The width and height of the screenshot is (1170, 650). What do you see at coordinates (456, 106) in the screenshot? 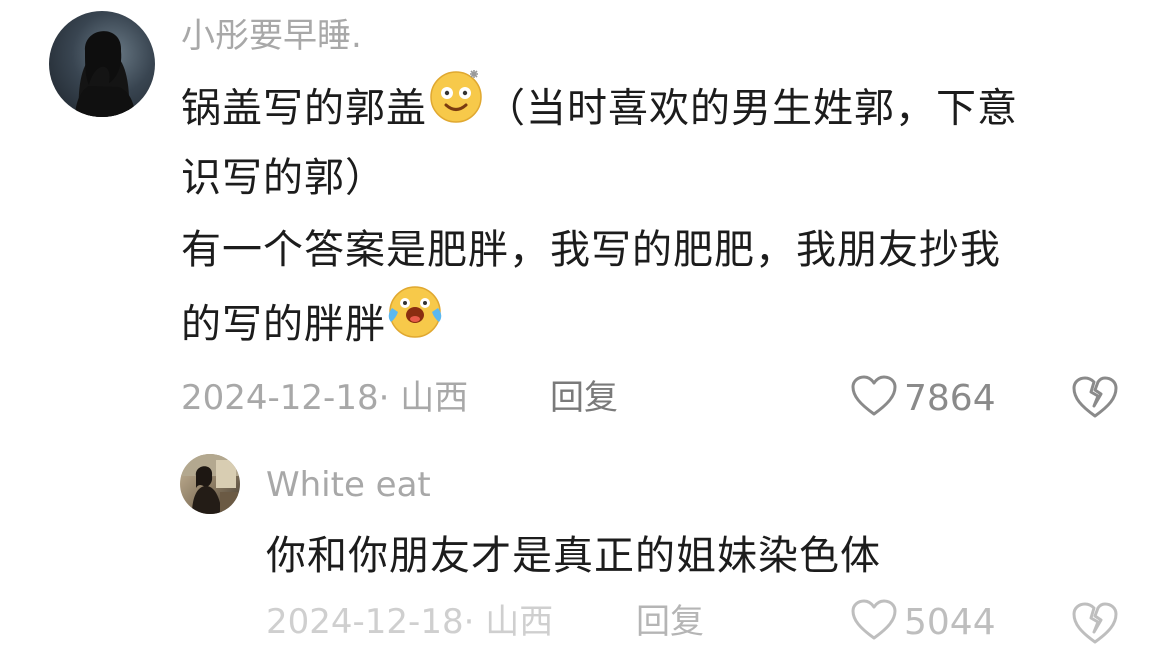
I see `dizzy-smile-emoji` at bounding box center [456, 106].